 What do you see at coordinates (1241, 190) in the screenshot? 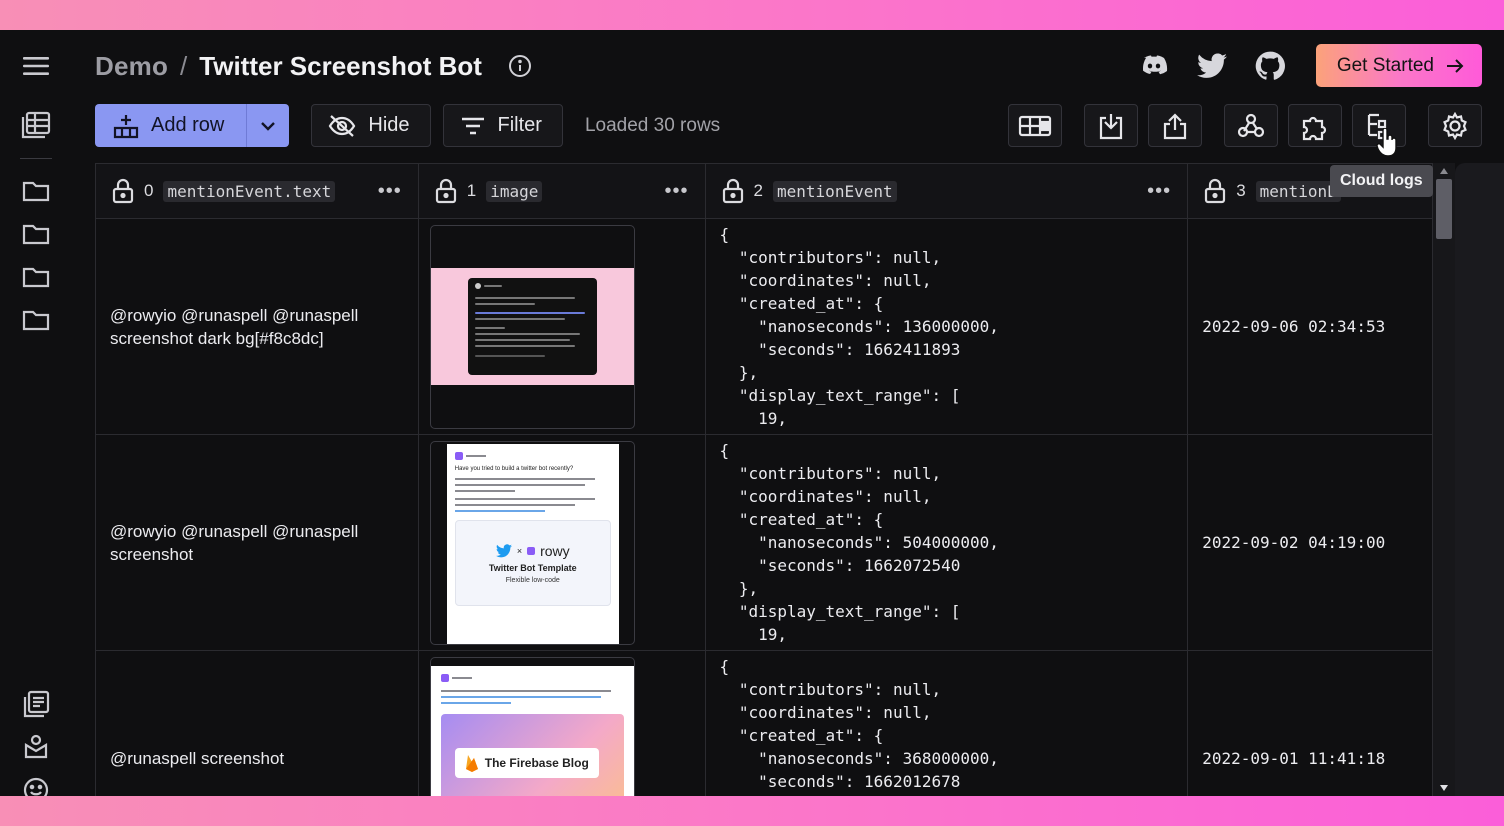
I see `column-index: 3` at bounding box center [1241, 190].